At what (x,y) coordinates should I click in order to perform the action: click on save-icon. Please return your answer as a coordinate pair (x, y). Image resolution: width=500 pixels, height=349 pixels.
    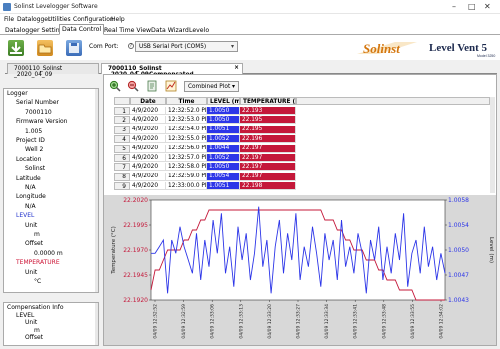
    Looking at the image, I should click on (74, 48).